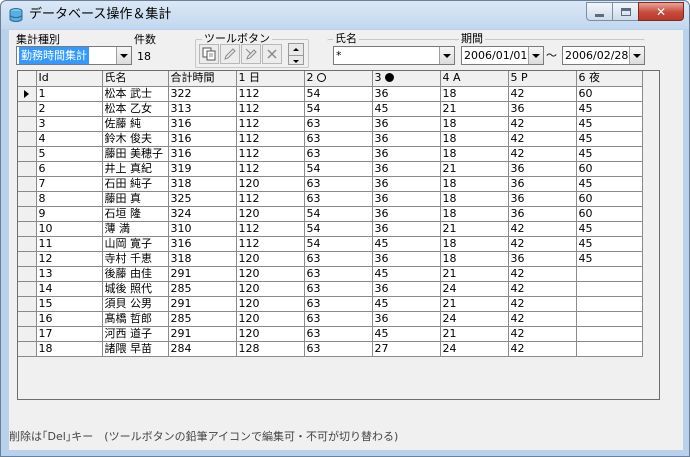 Image resolution: width=690 pixels, height=457 pixels. Describe the element at coordinates (27, 79) in the screenshot. I see `row-selector-header` at that location.